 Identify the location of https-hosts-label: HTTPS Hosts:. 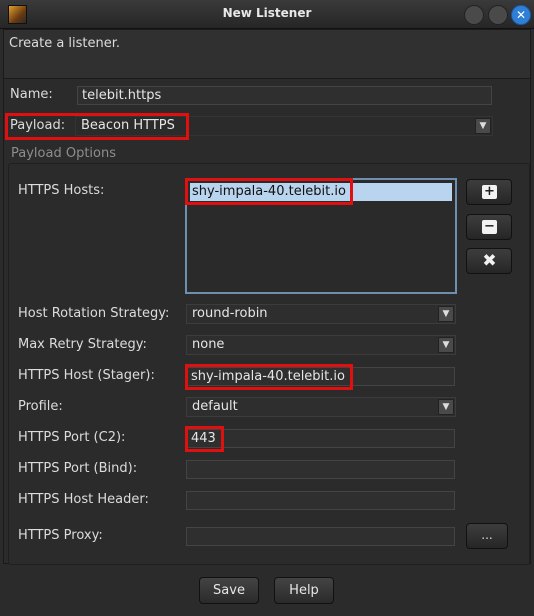
(61, 190).